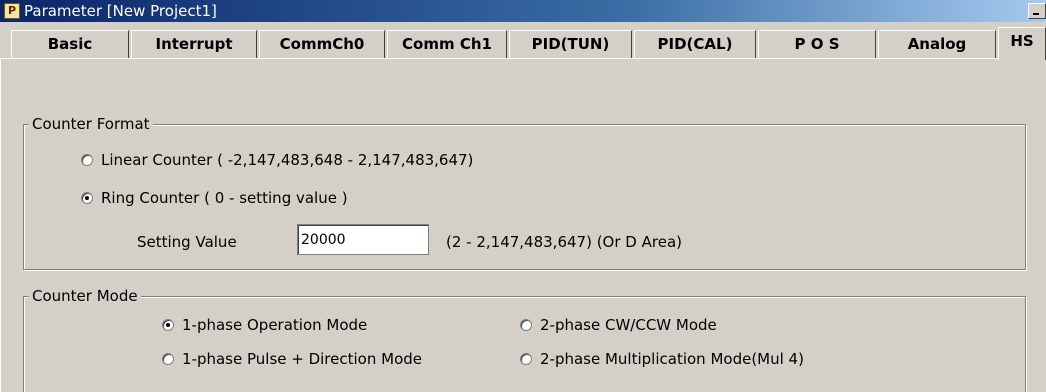 This screenshot has height=392, width=1046. I want to click on label-1phase-operation: 1-phase Operation Mode, so click(275, 325).